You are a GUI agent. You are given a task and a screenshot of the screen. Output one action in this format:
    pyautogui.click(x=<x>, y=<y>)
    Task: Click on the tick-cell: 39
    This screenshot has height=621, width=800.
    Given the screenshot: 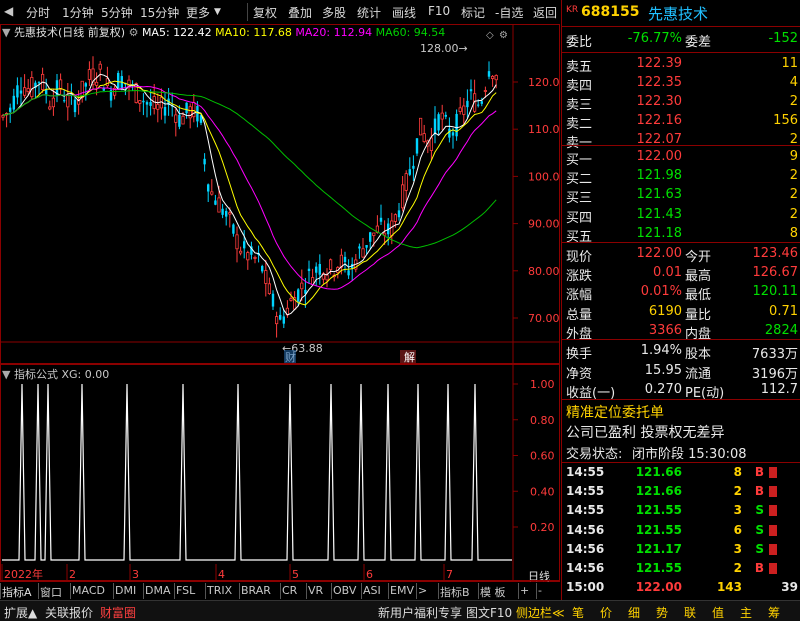 What is the action you would take?
    pyautogui.click(x=789, y=587)
    